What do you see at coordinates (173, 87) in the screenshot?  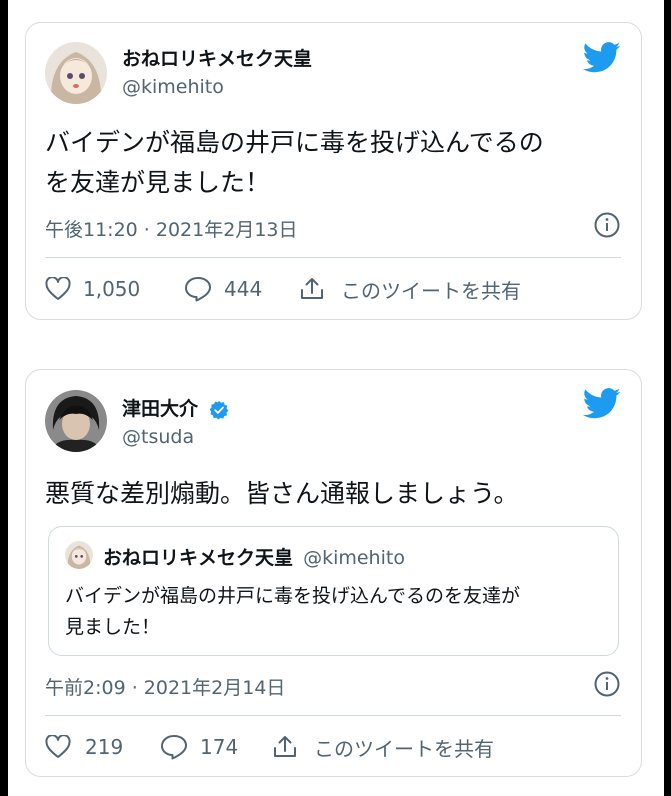 I see `author-handle: @kimehito` at bounding box center [173, 87].